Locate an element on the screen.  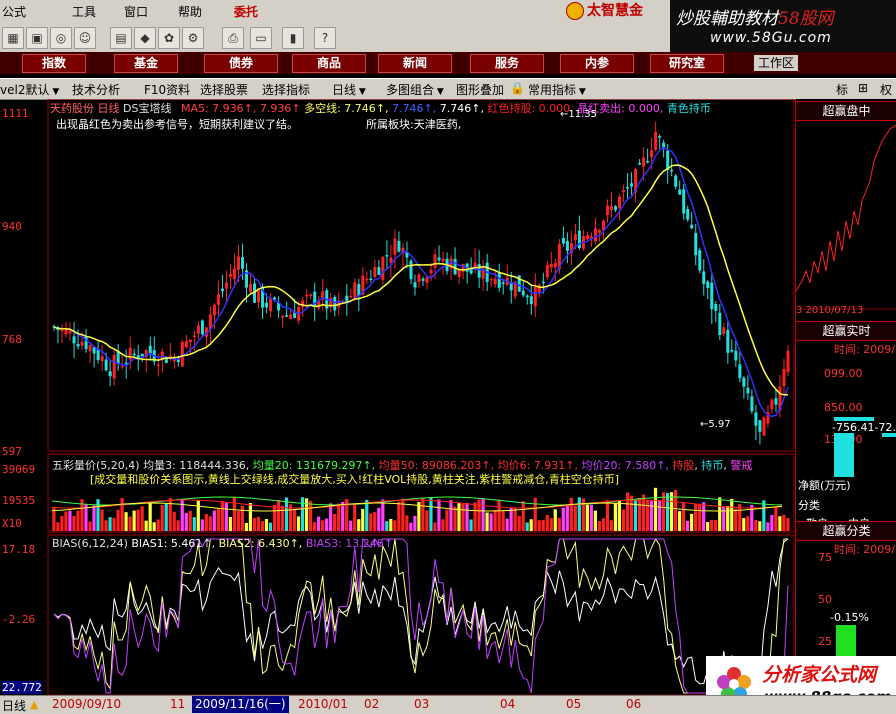
layout-select: vel2默认 ▼ is located at coordinates (29, 89).